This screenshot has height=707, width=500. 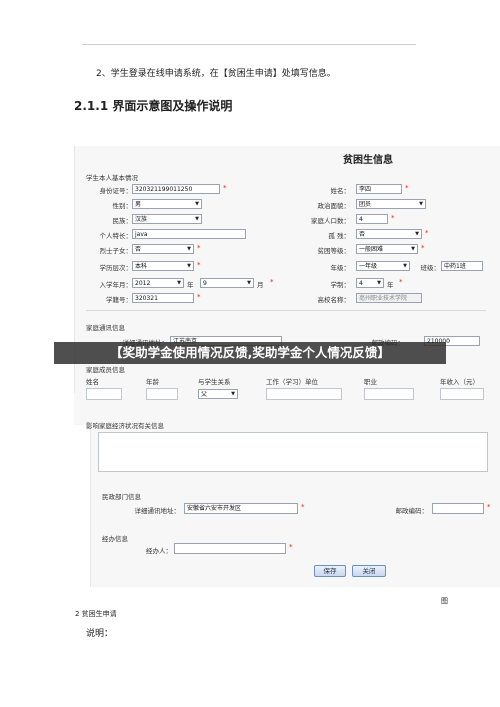 What do you see at coordinates (122, 221) in the screenshot?
I see `ethnic-label: 民族：` at bounding box center [122, 221].